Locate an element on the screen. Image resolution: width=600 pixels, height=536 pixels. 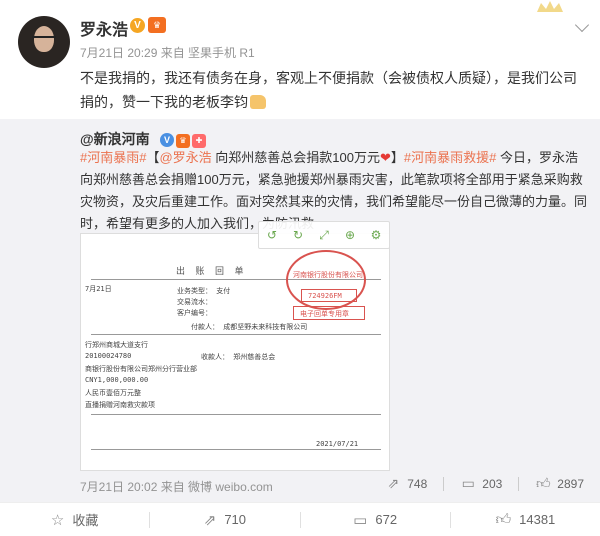
like-button: 👍︎ 14381 is located at coordinates (525, 520).